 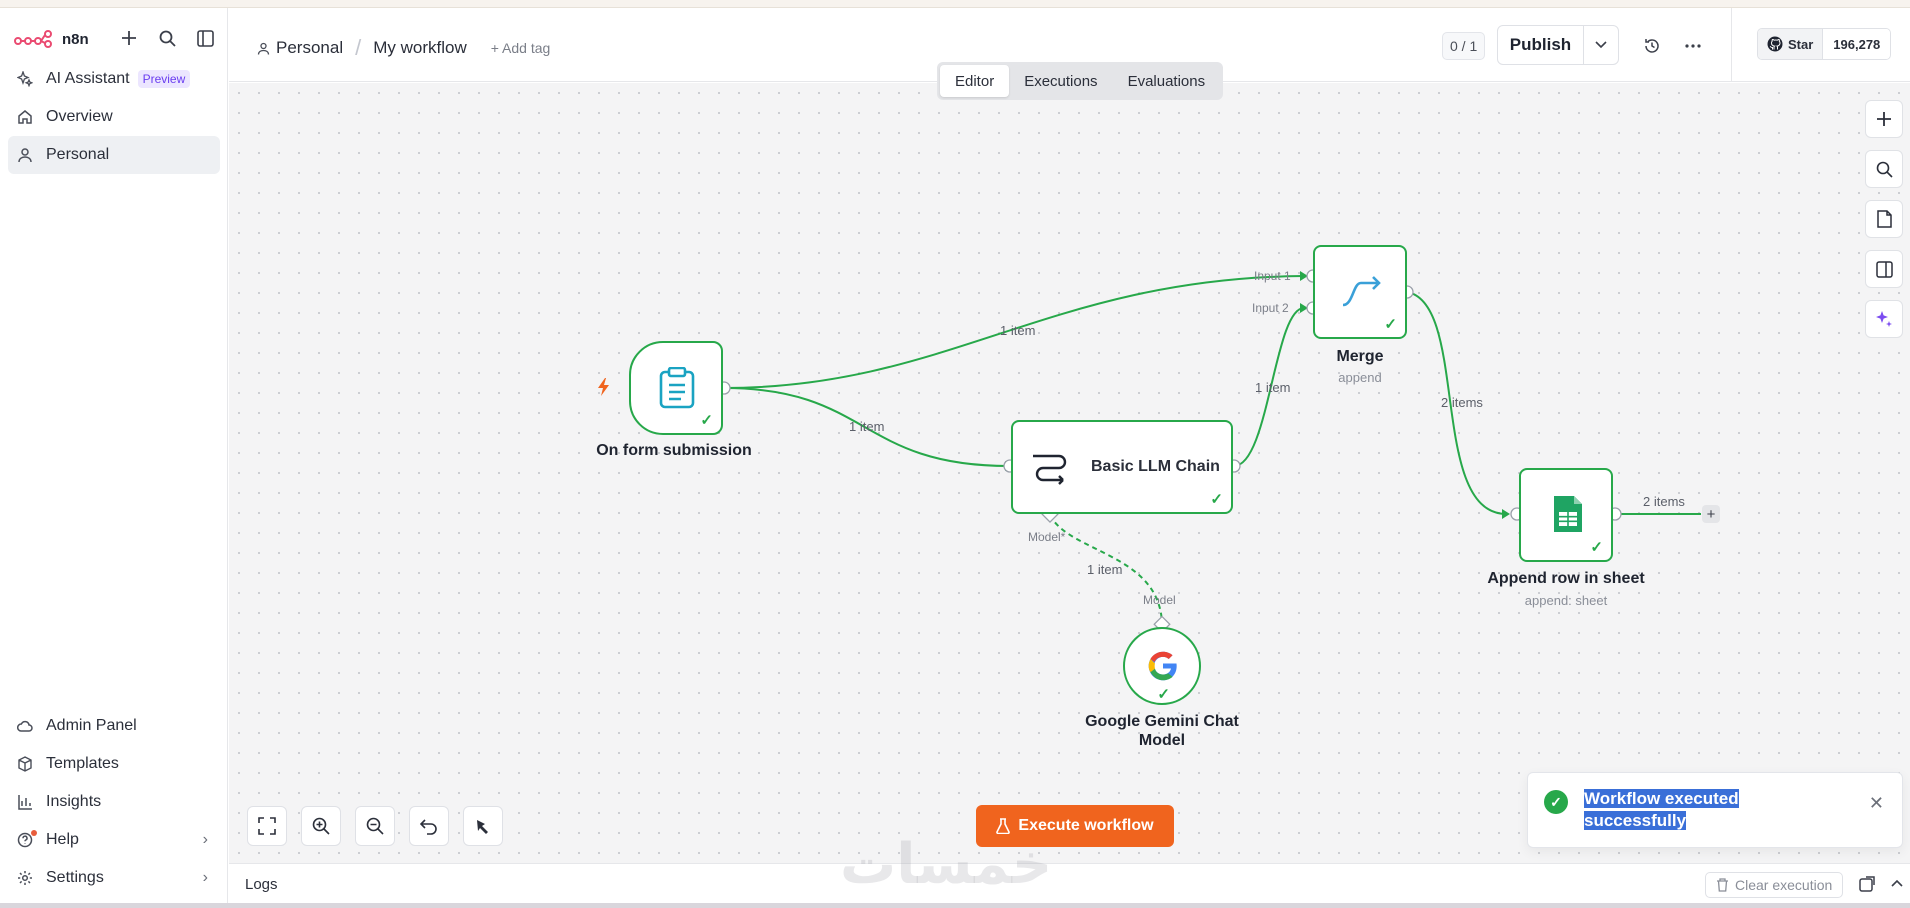 I want to click on edge-label: 2 items, so click(x=1664, y=501).